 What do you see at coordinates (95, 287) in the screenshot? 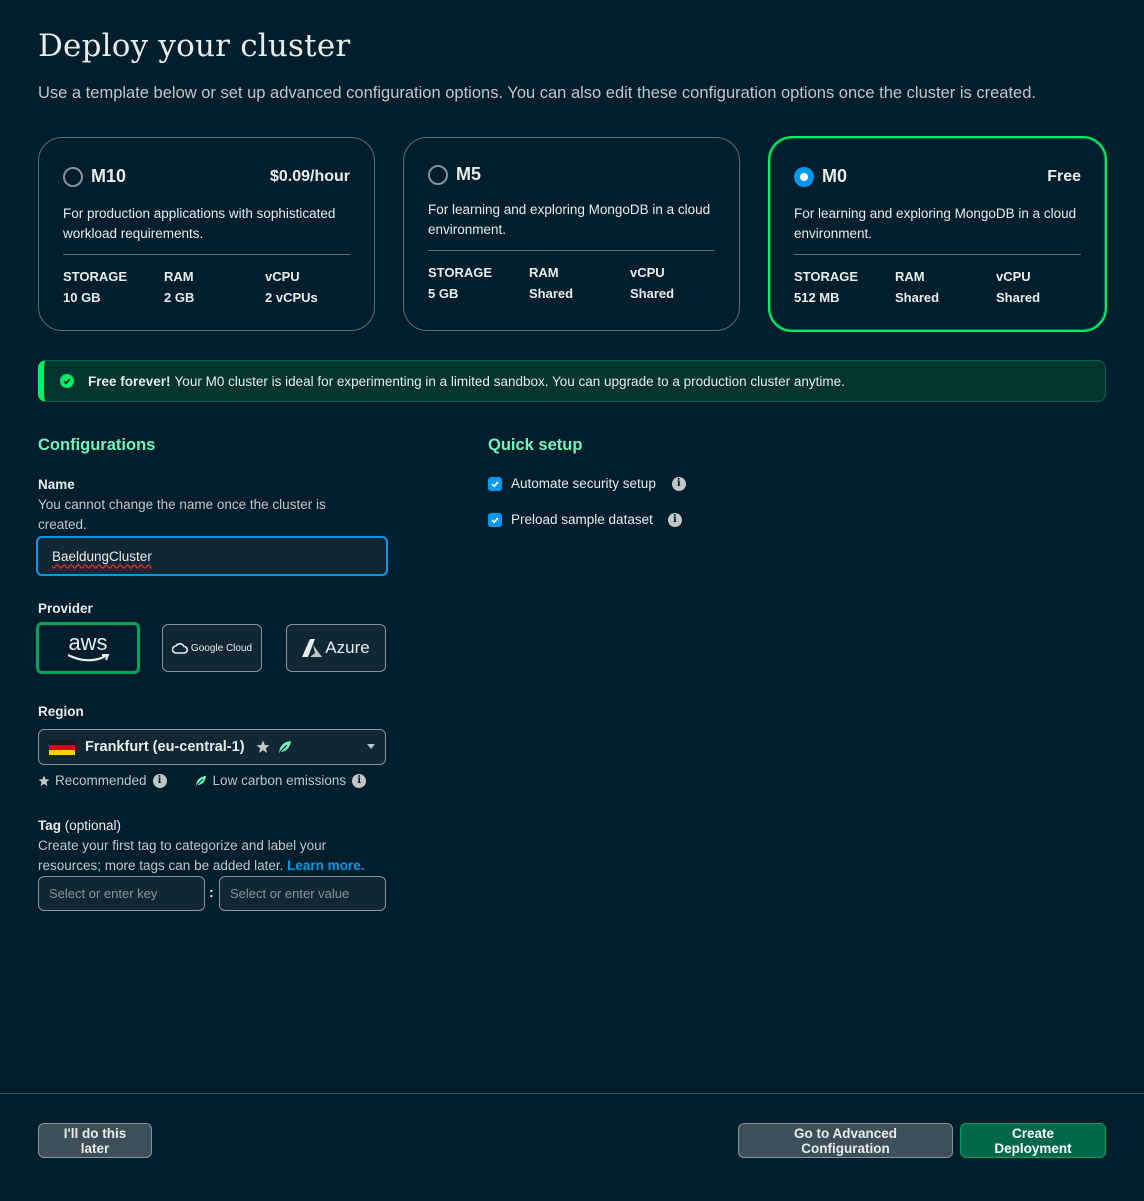
I see `spec-storage: STORAGE 10 GB` at bounding box center [95, 287].